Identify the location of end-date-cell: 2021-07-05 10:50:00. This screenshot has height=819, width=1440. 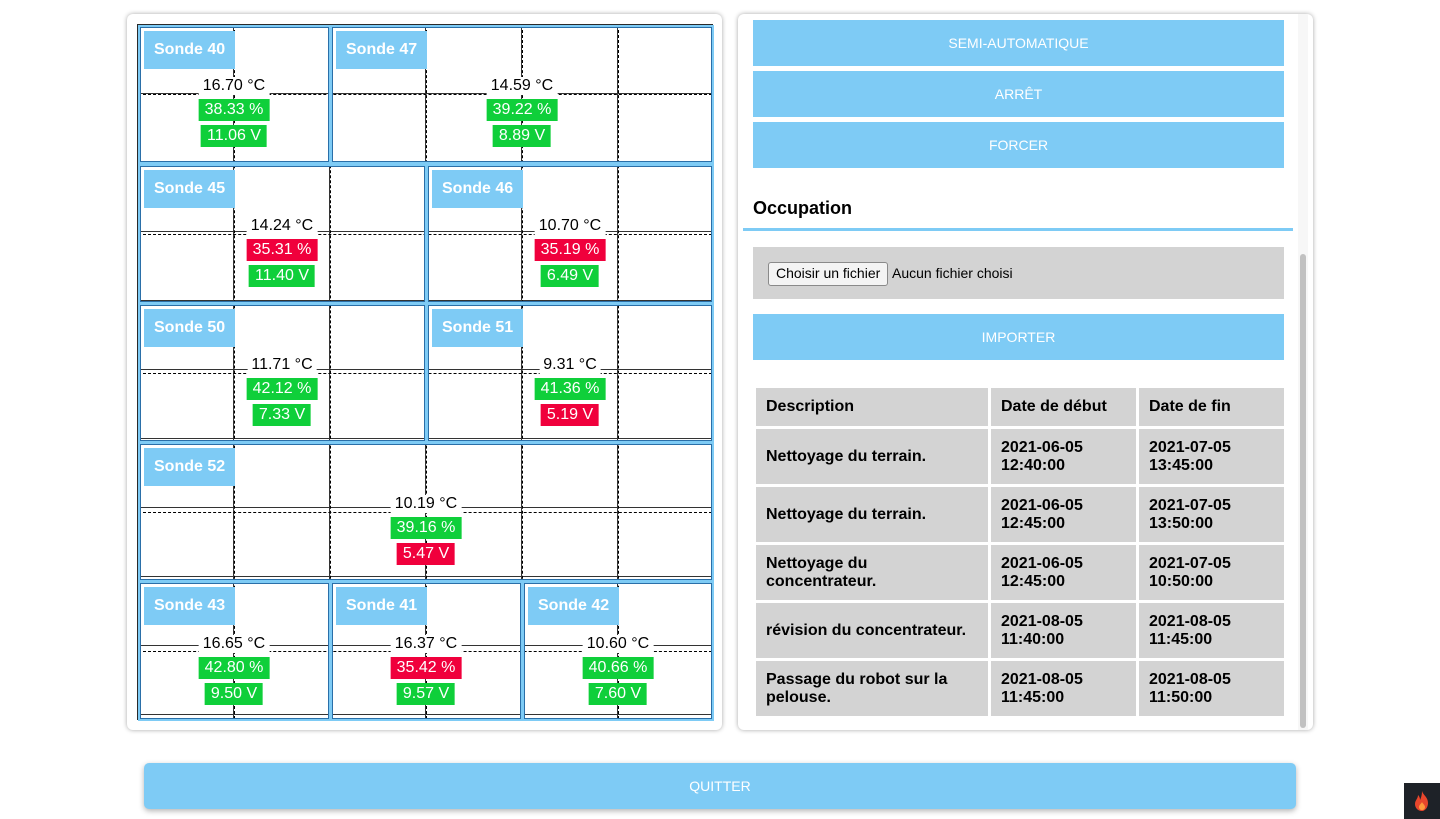
(1211, 572).